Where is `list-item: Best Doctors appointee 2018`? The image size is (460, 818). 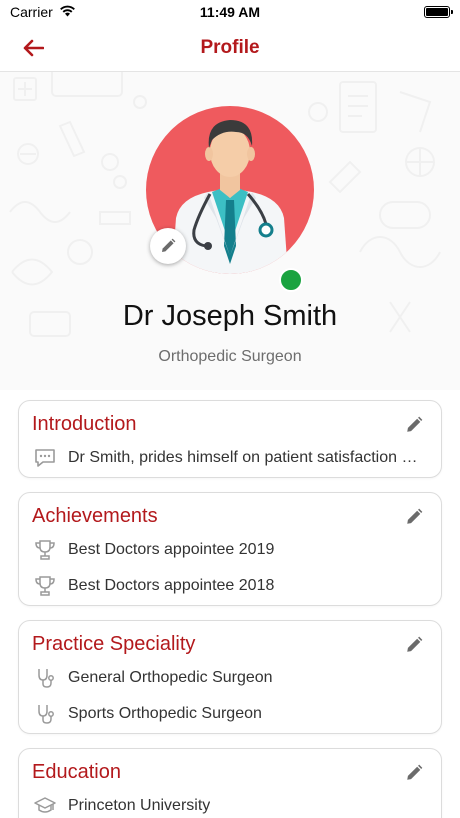
list-item: Best Doctors appointee 2018 is located at coordinates (233, 586).